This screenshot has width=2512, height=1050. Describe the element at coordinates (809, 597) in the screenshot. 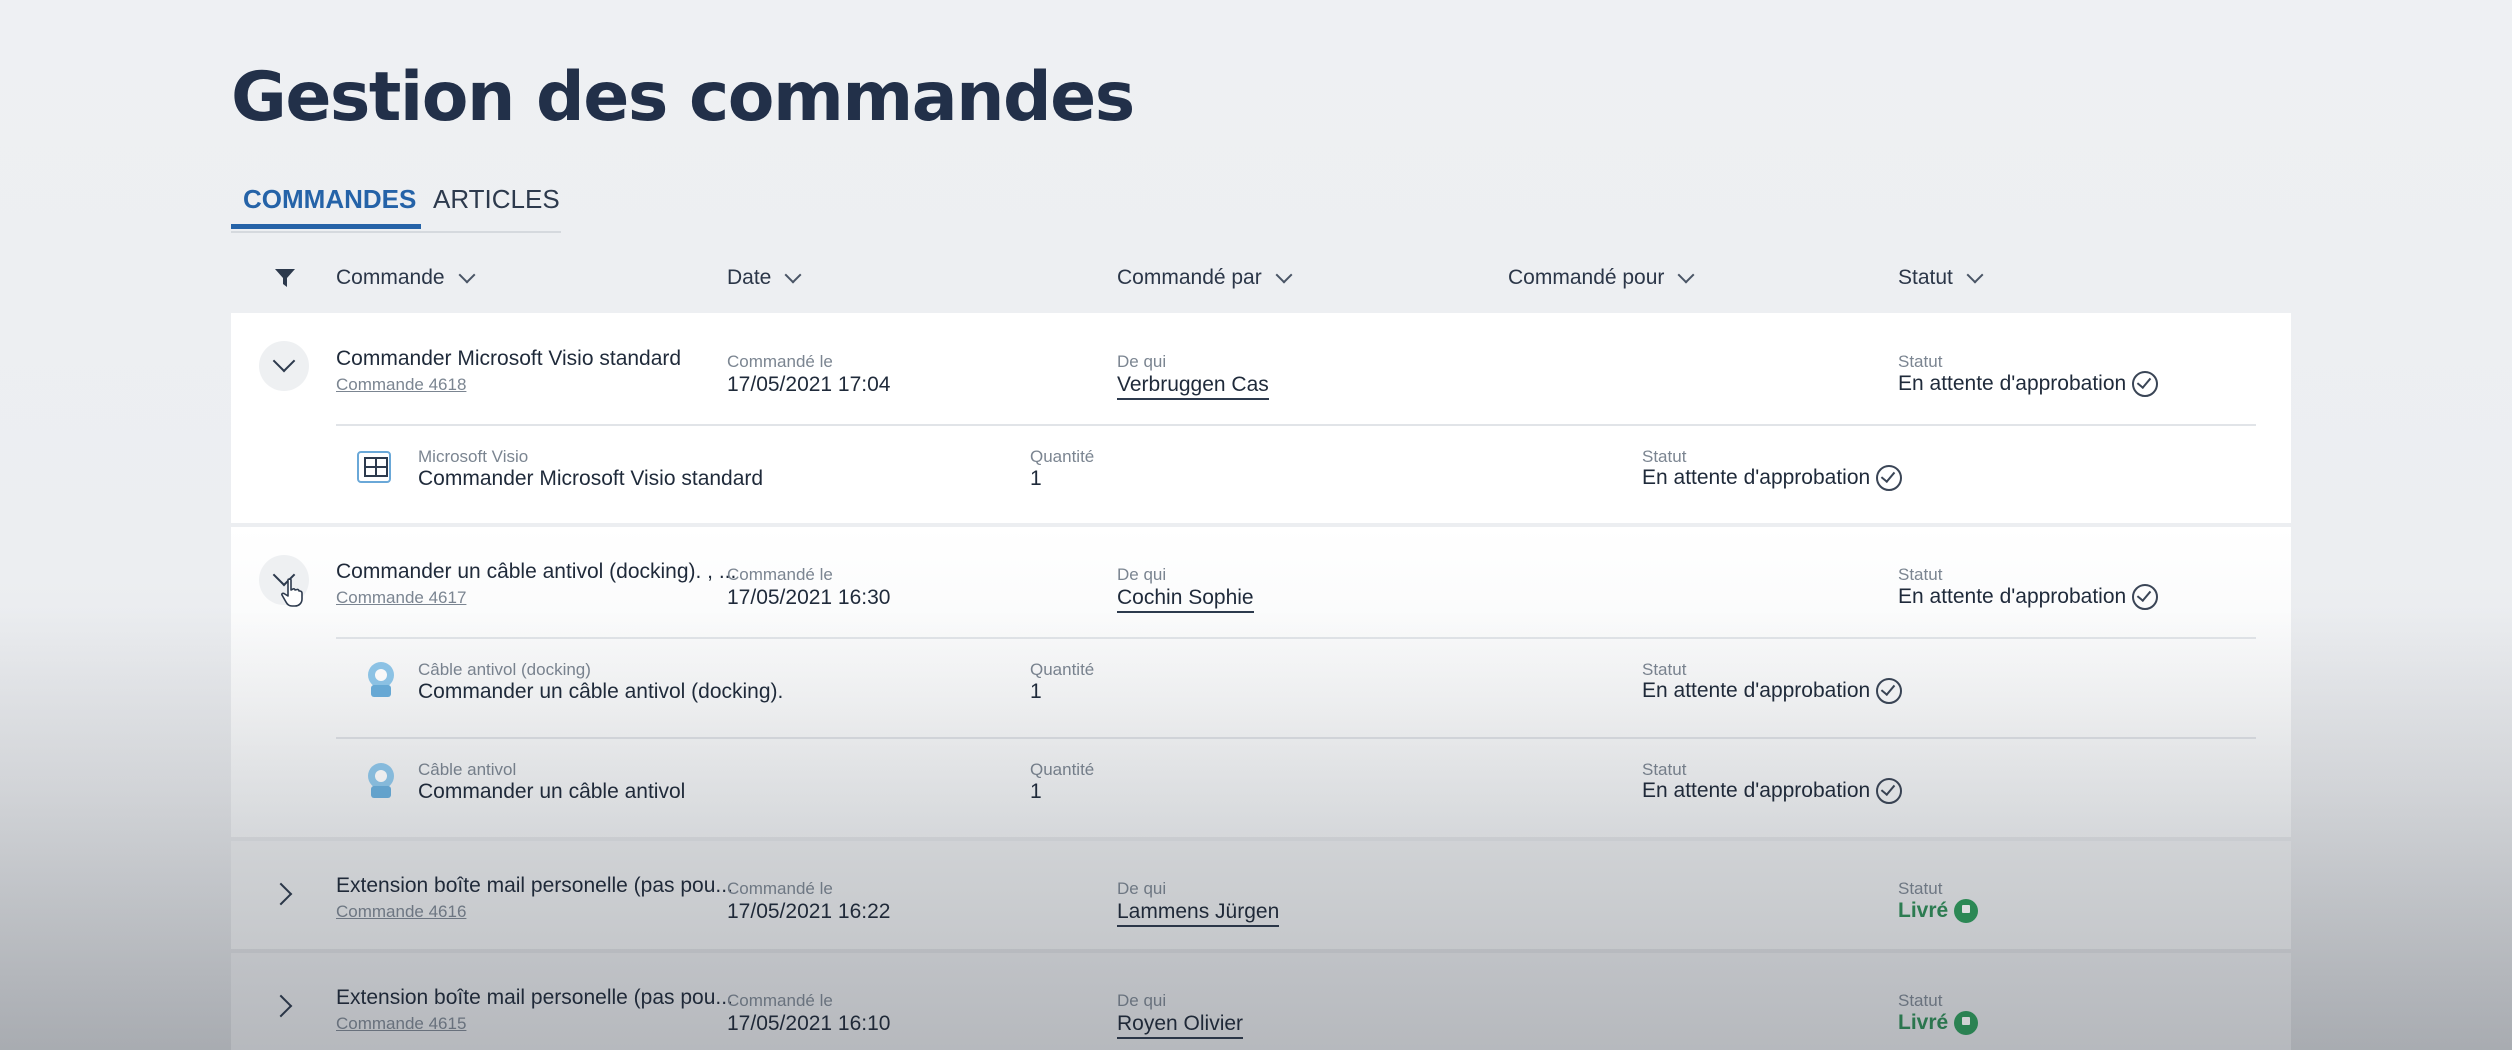

I see `order-date: 17/05/2021 16:30` at that location.